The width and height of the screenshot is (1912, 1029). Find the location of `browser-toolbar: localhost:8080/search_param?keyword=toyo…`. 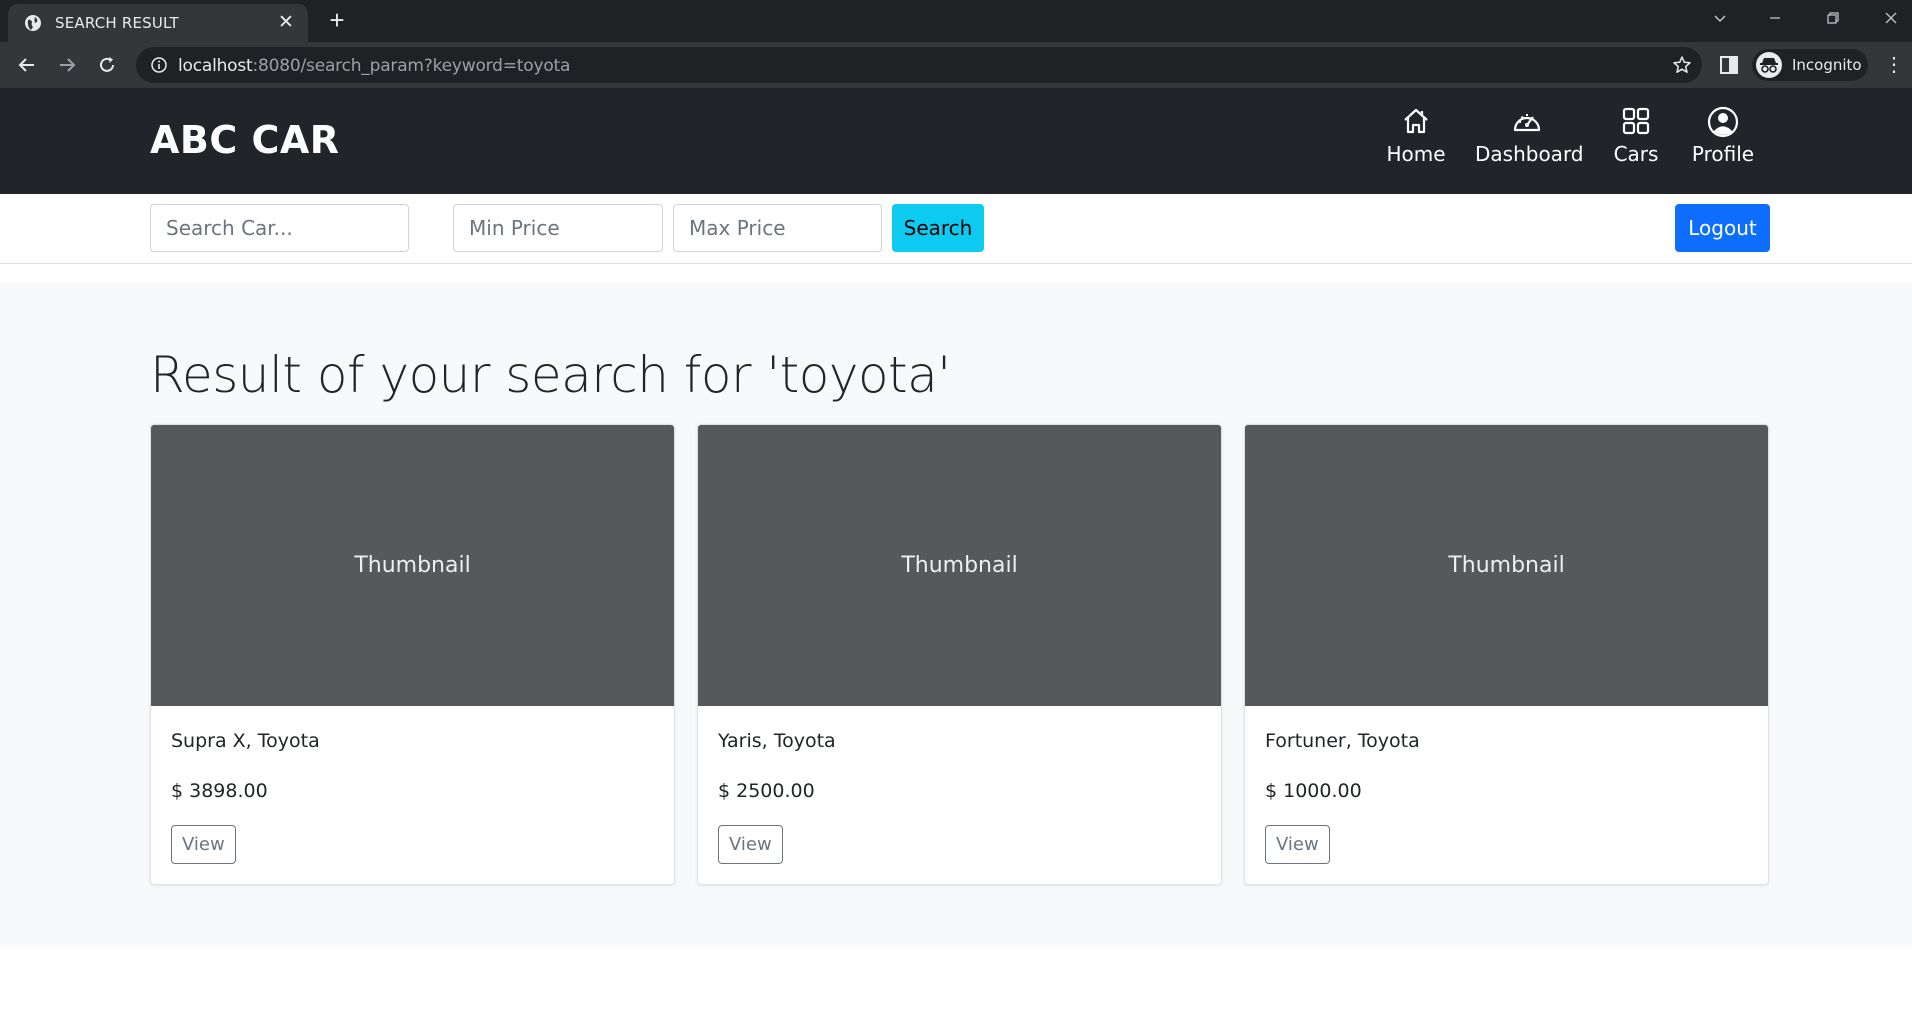

browser-toolbar: localhost:8080/search_param?keyword=toyo… is located at coordinates (956, 65).